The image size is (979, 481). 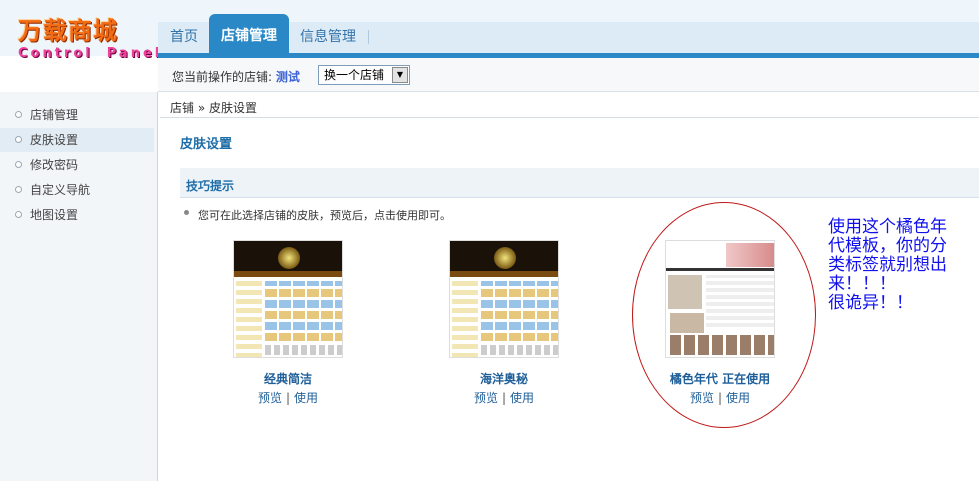 What do you see at coordinates (579, 183) in the screenshot?
I see `tips-bar: 技巧提示` at bounding box center [579, 183].